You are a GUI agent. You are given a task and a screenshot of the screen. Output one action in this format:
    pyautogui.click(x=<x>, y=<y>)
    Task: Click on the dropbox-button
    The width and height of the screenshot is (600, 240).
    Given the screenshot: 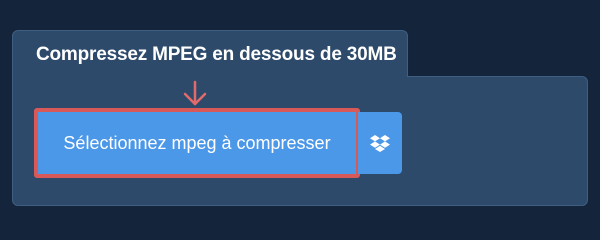 What is the action you would take?
    pyautogui.click(x=380, y=143)
    